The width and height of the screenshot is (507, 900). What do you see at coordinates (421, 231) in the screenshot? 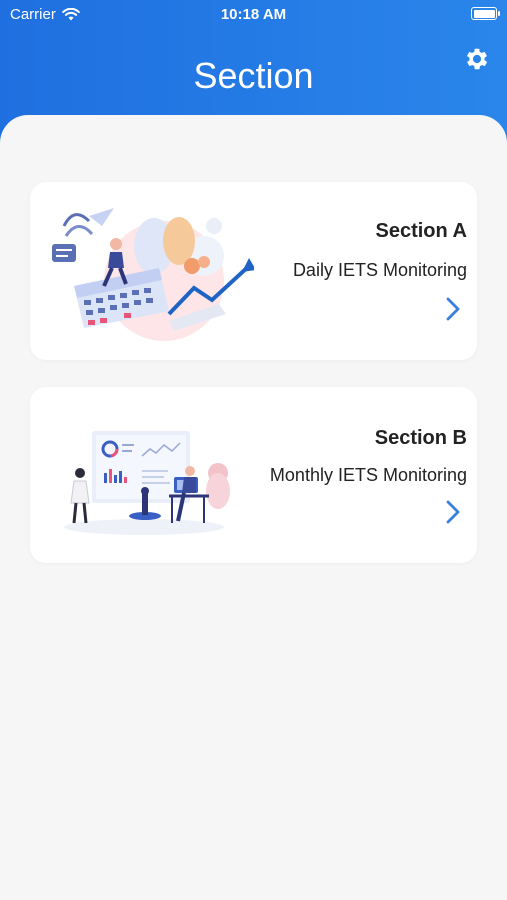
I see `section-a-title: Section A` at bounding box center [421, 231].